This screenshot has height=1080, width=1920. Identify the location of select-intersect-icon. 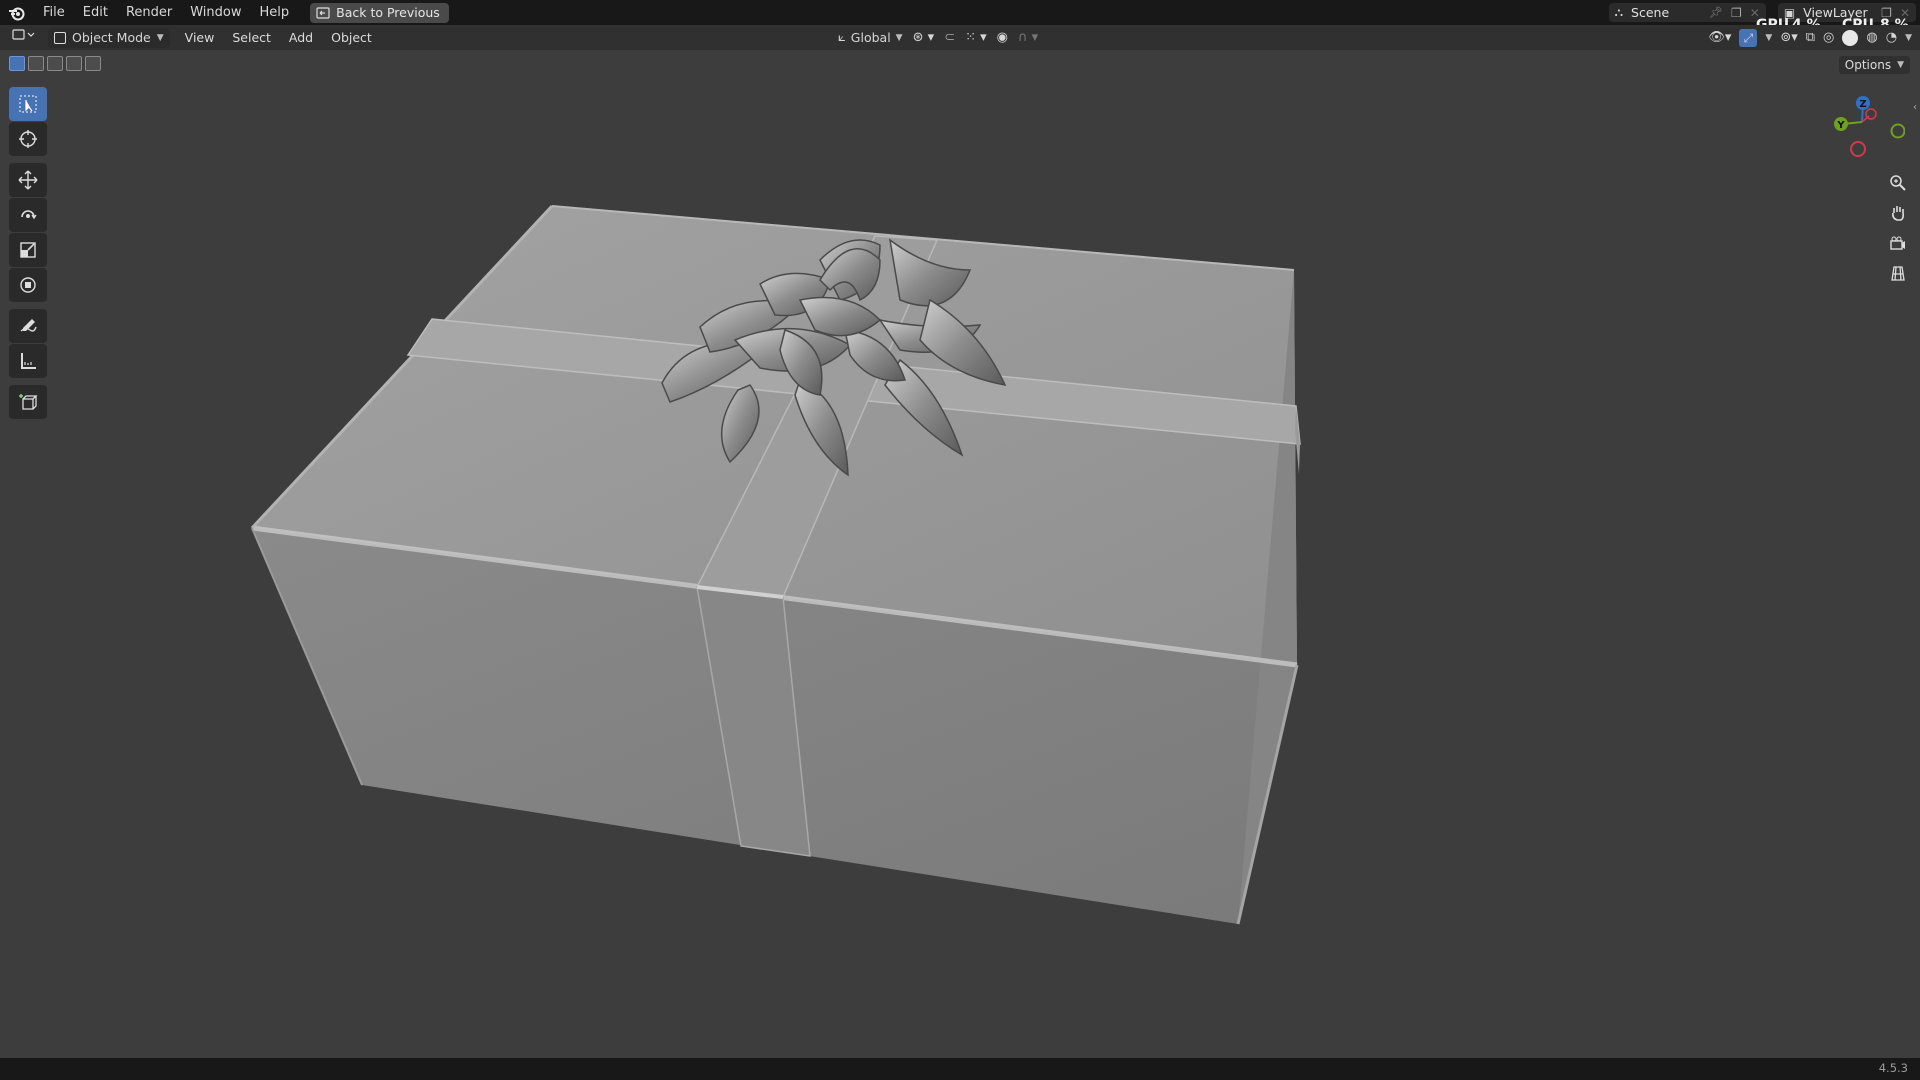
(93, 63).